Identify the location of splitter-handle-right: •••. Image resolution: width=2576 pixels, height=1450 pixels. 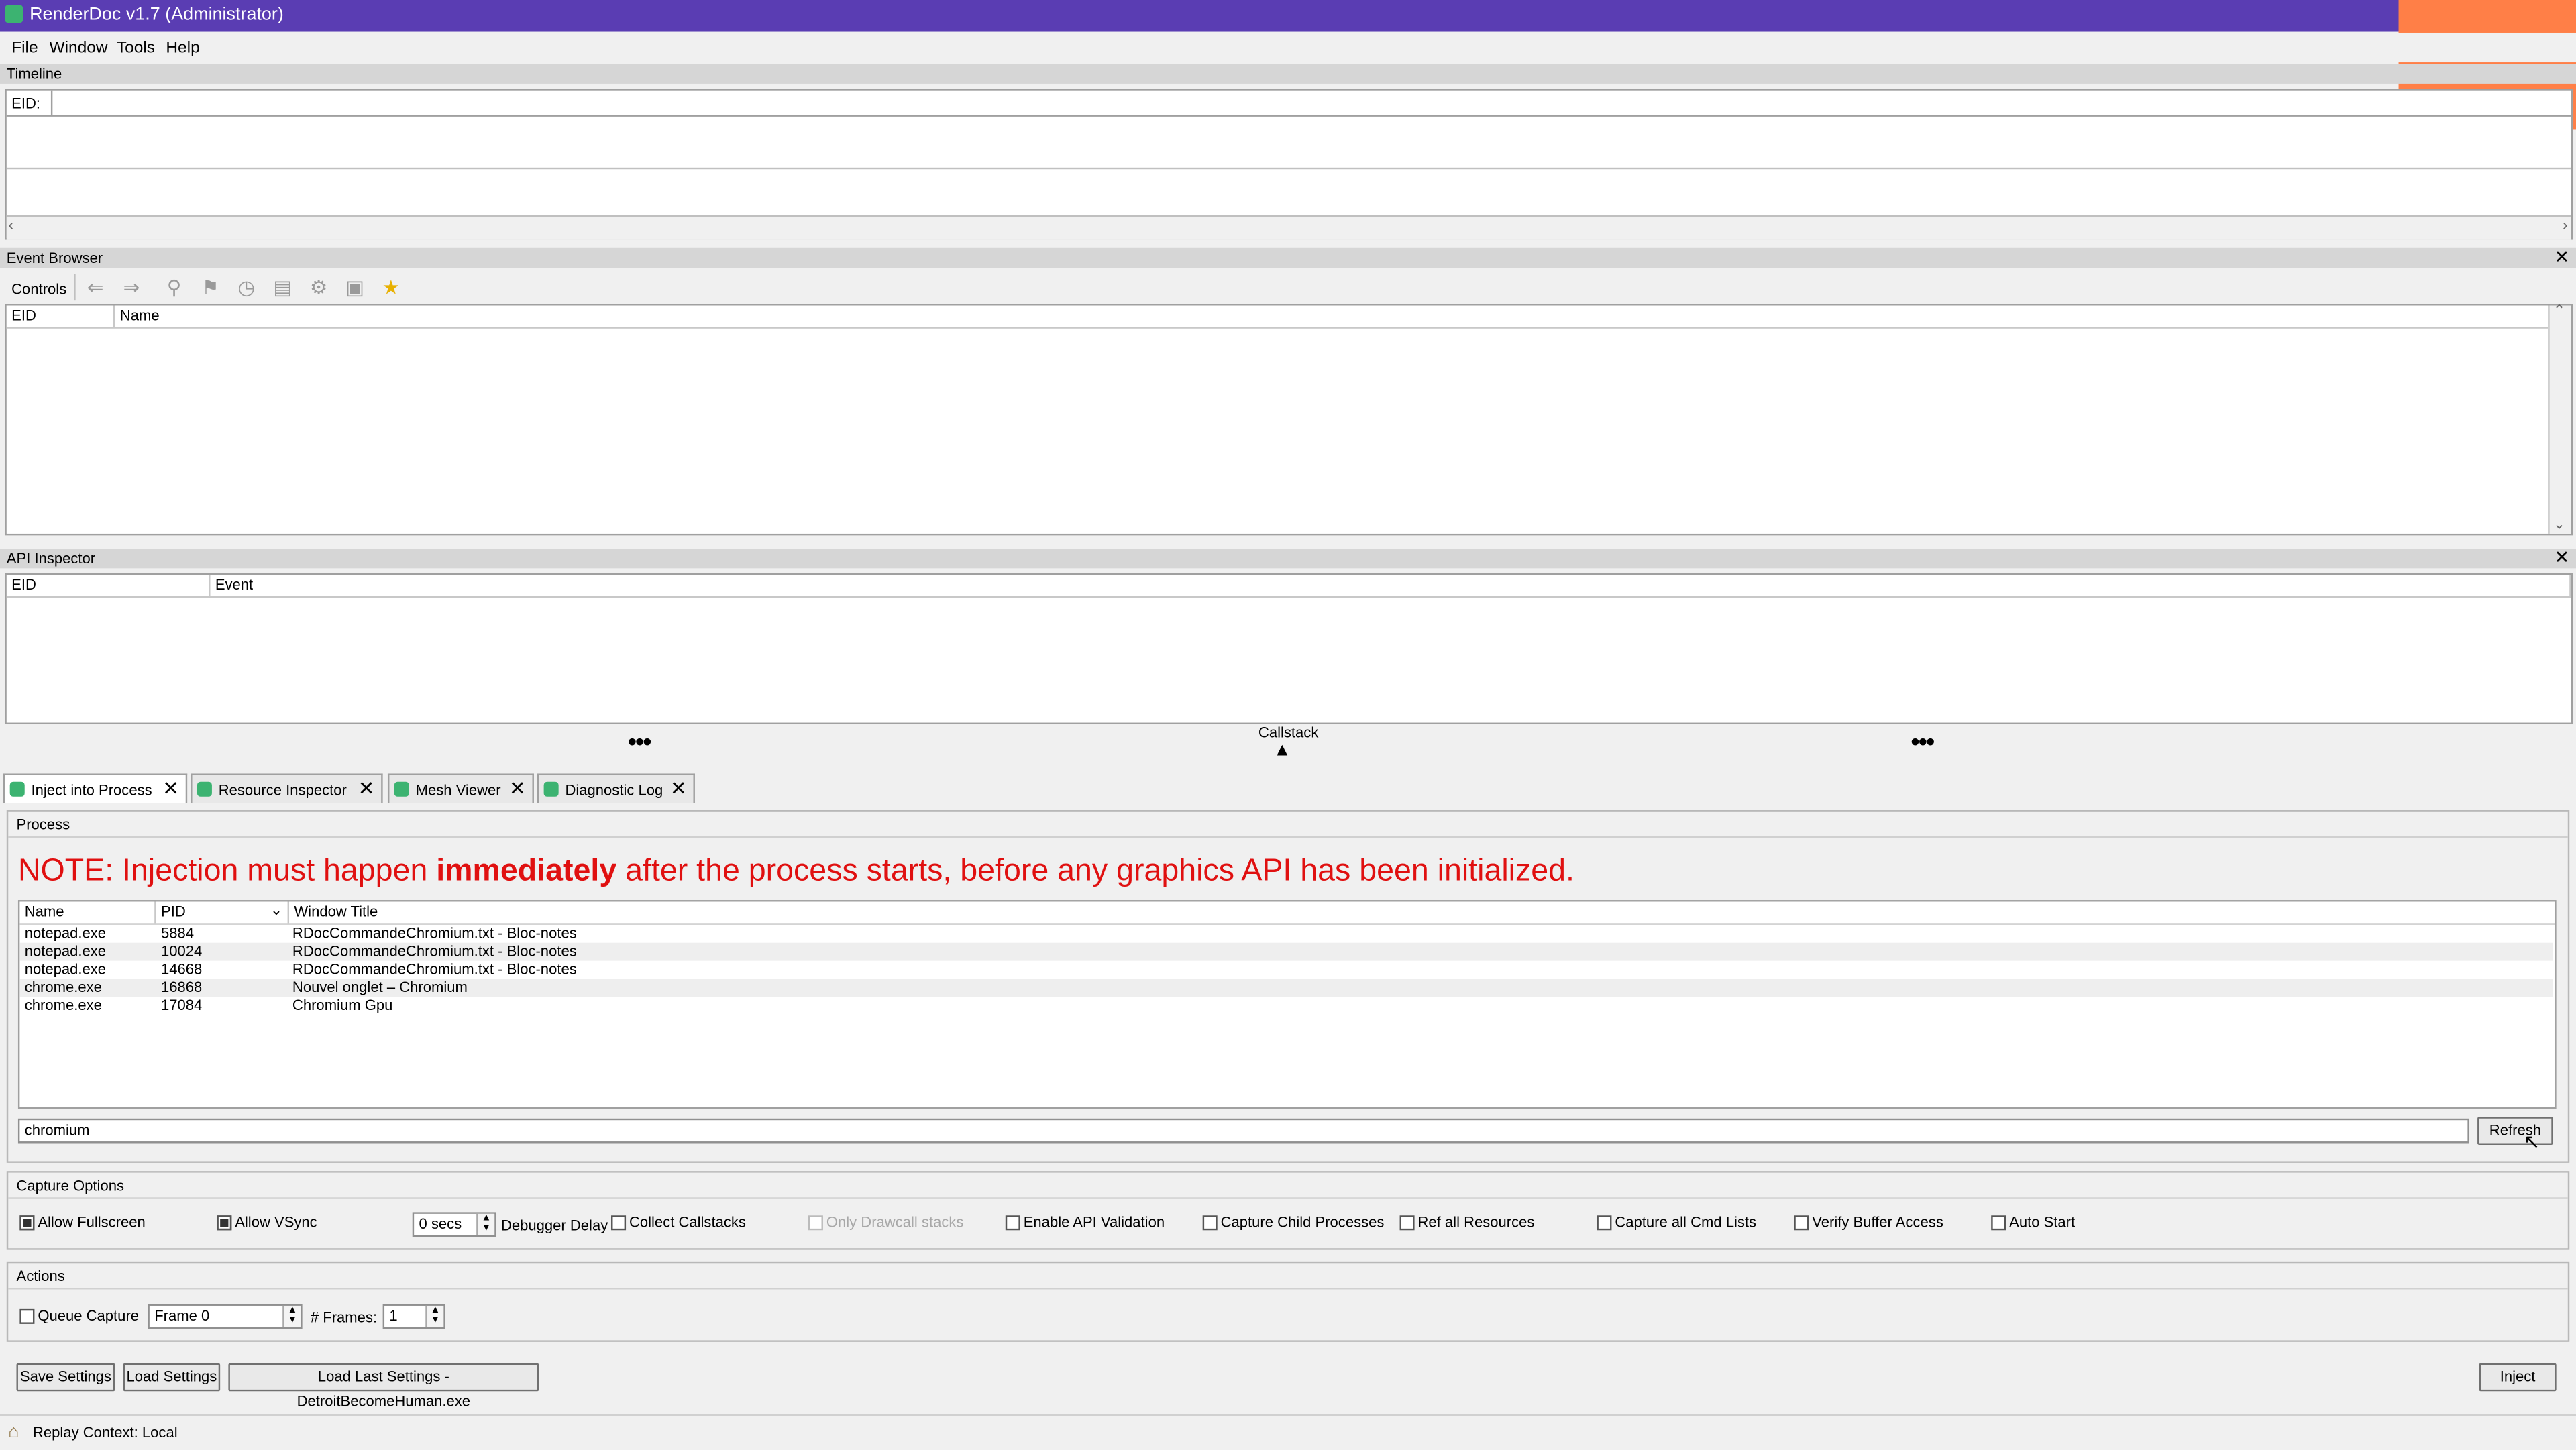
(1923, 744).